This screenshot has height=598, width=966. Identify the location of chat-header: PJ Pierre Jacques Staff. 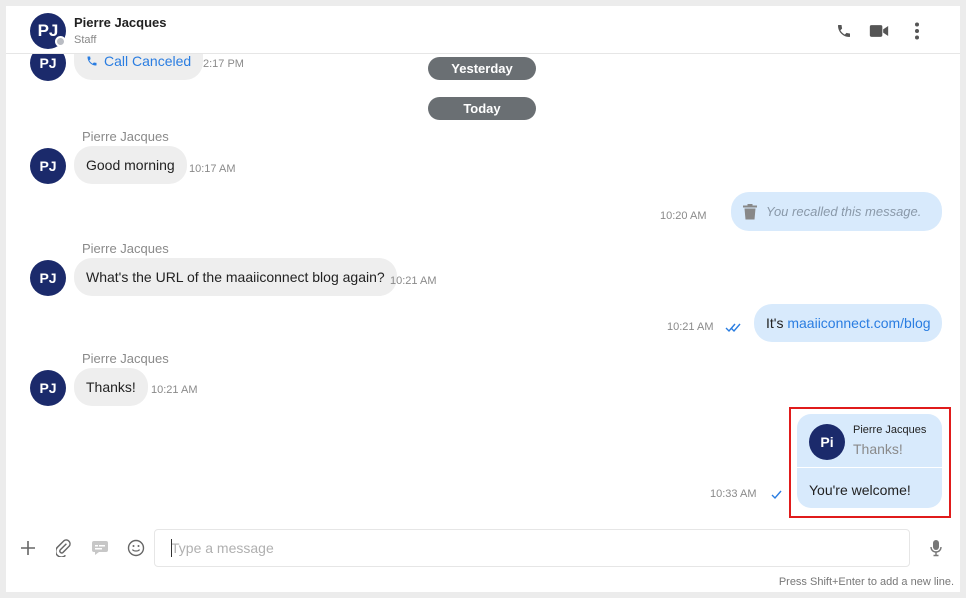
(483, 30).